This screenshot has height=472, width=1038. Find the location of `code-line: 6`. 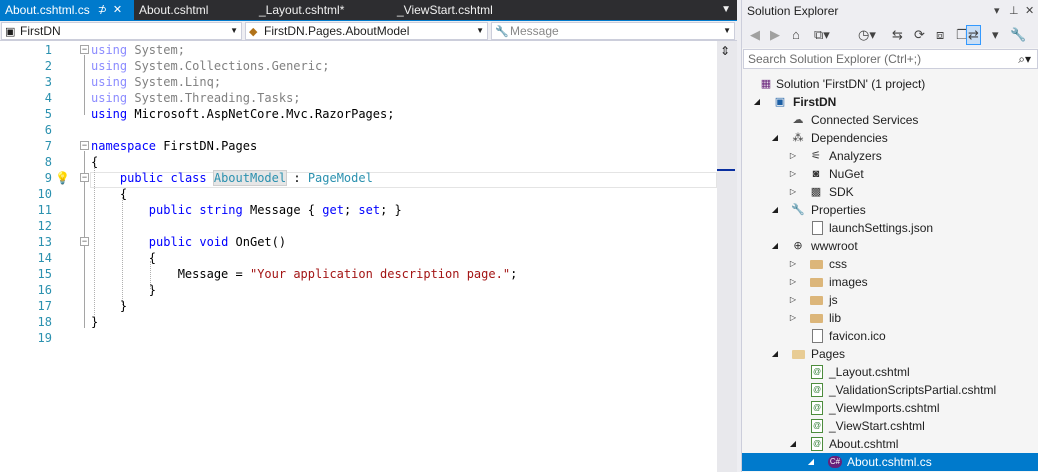

code-line: 6 is located at coordinates (358, 130).